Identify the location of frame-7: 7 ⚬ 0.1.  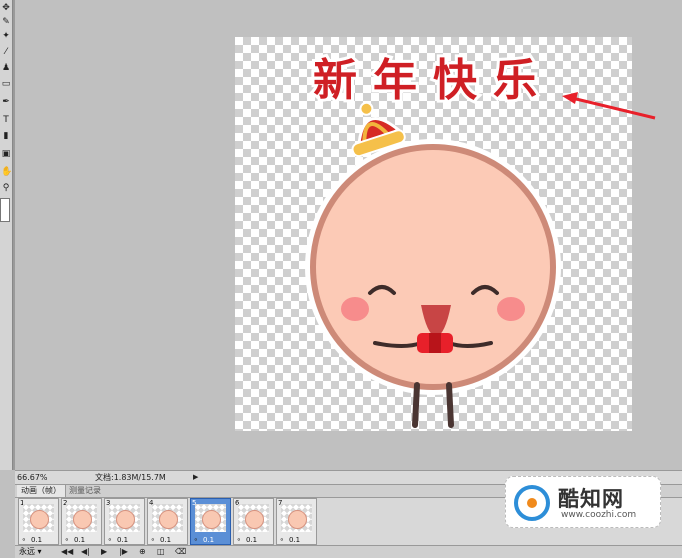
(296, 521).